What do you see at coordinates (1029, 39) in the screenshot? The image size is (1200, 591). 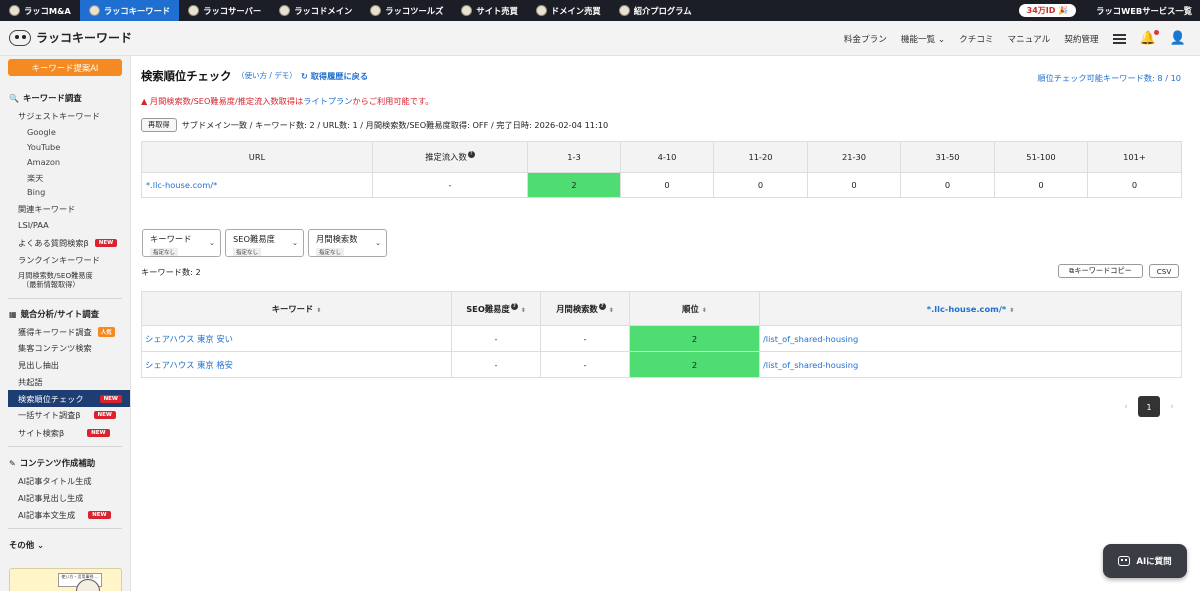 I see `nav-manual: マニュアル` at bounding box center [1029, 39].